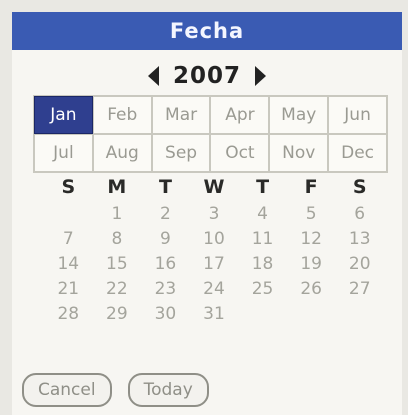  What do you see at coordinates (68, 264) in the screenshot?
I see `day-cell: 14` at bounding box center [68, 264].